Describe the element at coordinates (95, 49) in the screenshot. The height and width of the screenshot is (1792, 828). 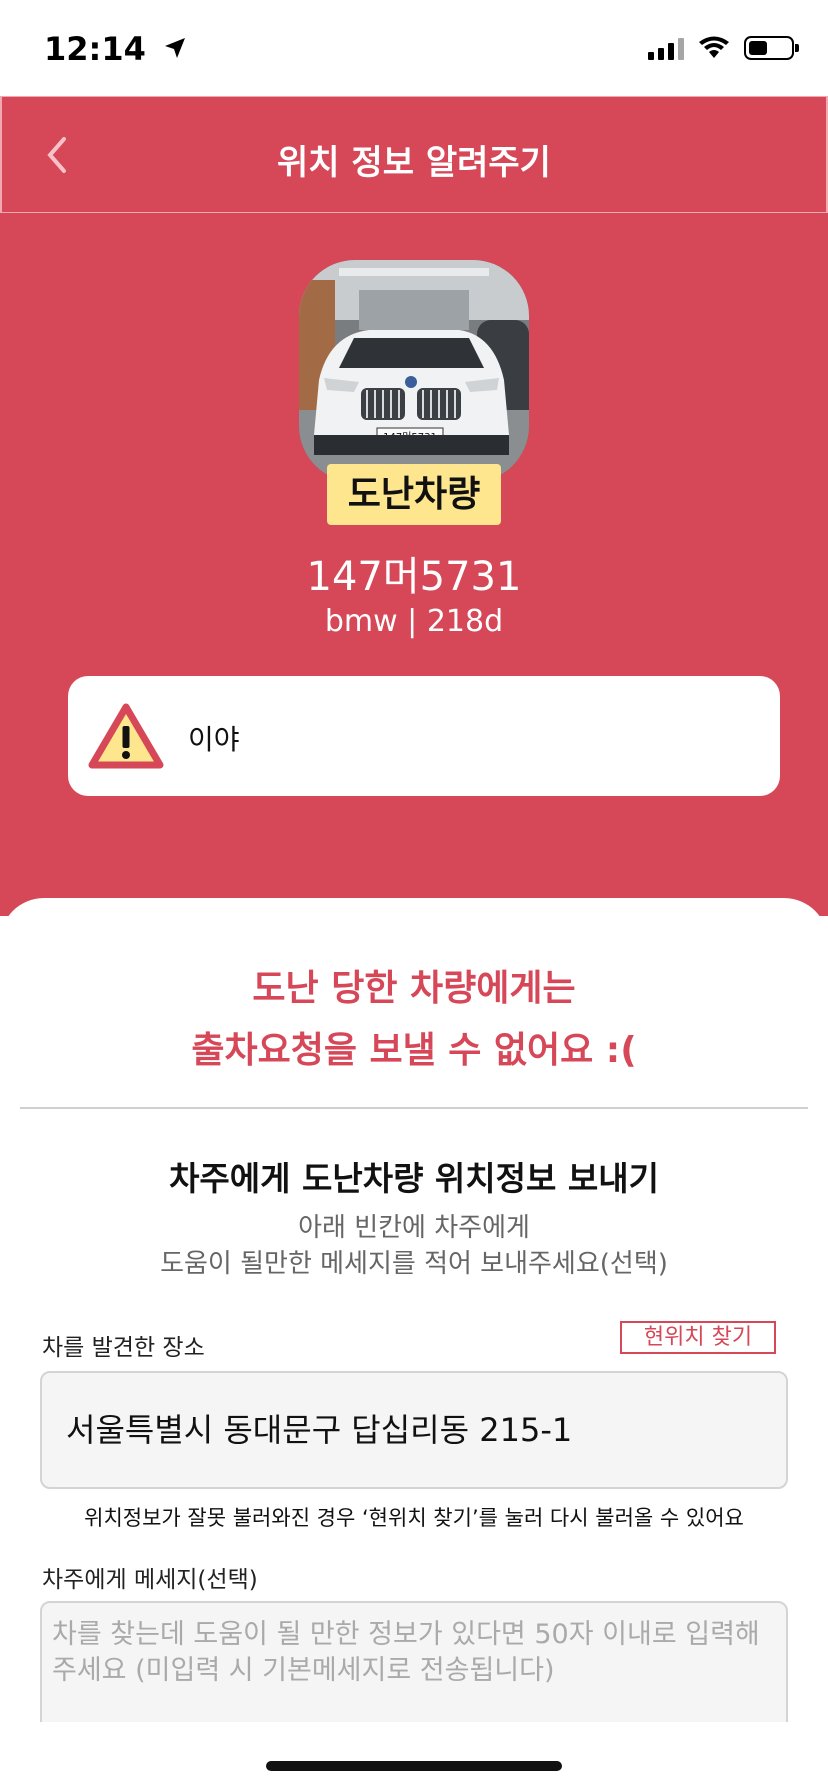
I see `status-time-text: 12:14` at that location.